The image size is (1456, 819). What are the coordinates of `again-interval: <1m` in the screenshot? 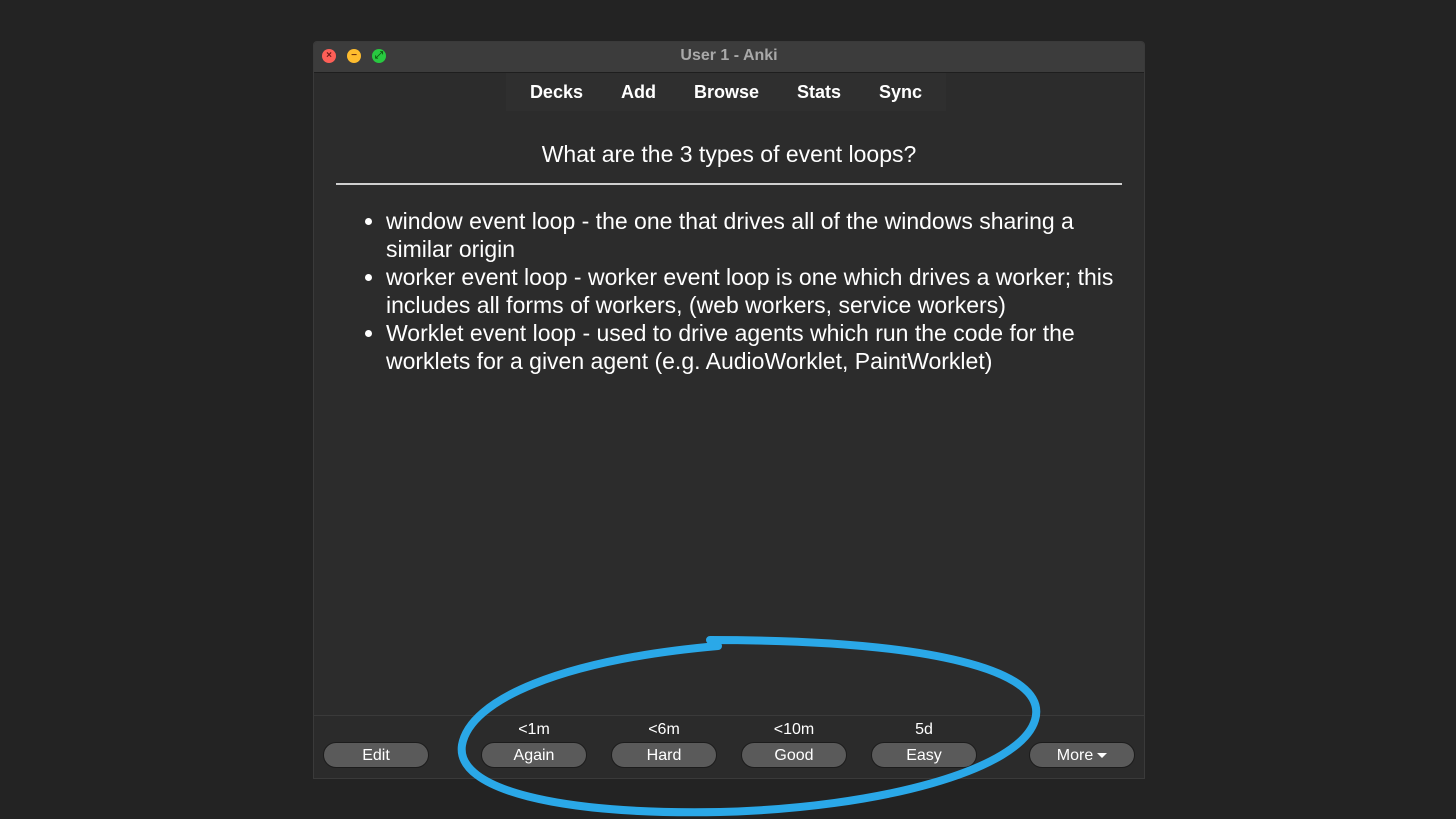 It's located at (534, 729).